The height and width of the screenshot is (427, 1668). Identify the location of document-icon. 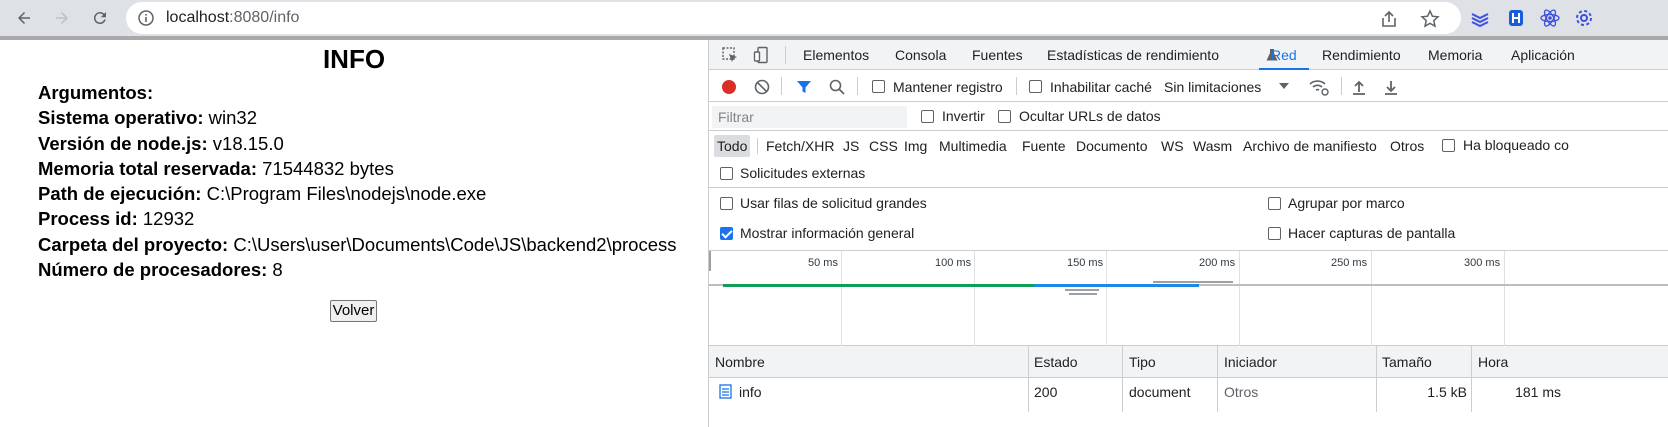
(725, 391).